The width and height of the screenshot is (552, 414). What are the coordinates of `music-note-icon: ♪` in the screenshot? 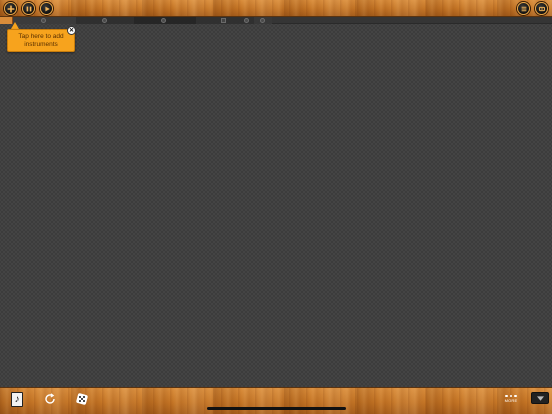 It's located at (17, 399).